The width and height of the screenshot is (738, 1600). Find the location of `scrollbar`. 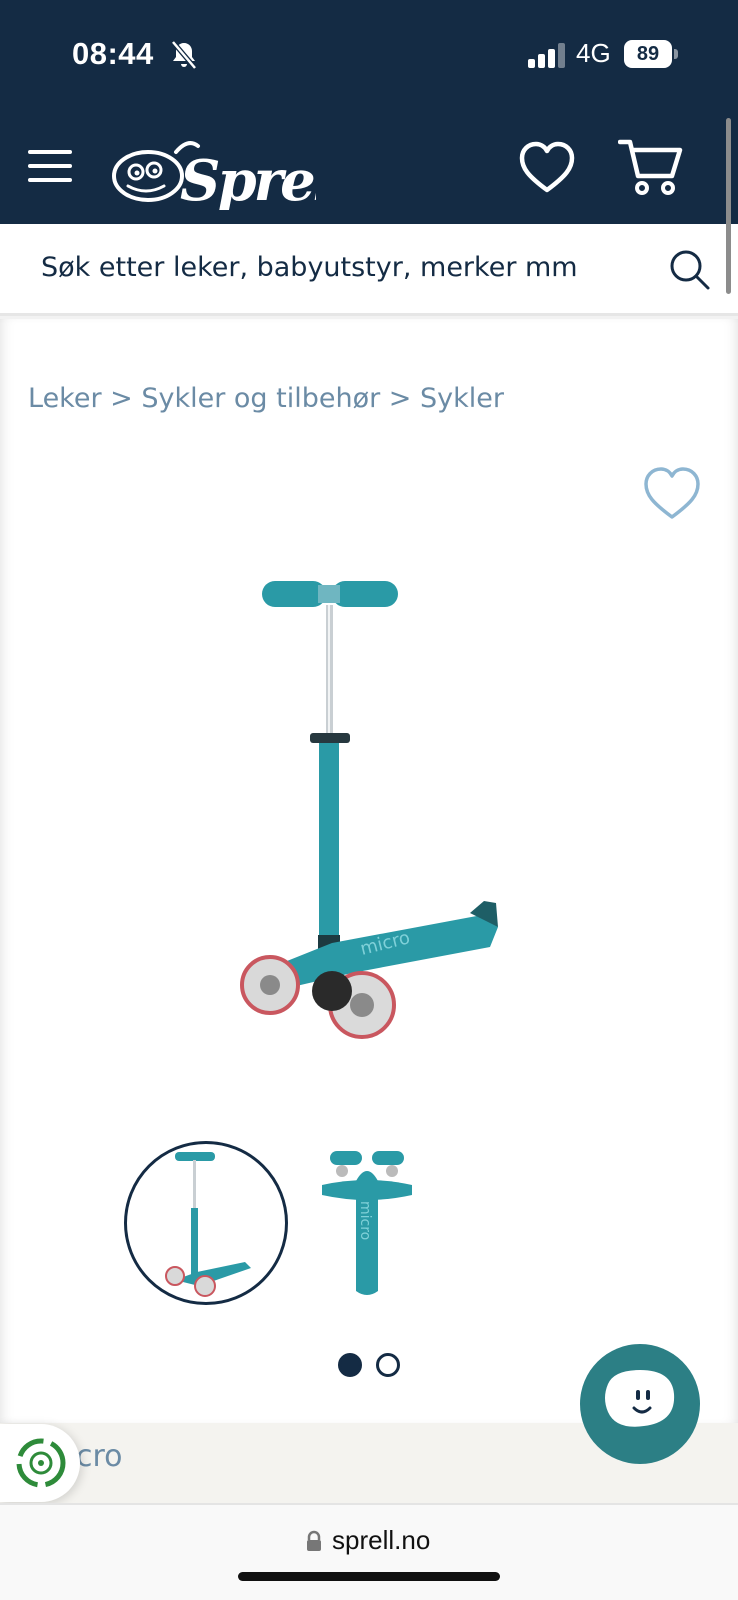

scrollbar is located at coordinates (728, 206).